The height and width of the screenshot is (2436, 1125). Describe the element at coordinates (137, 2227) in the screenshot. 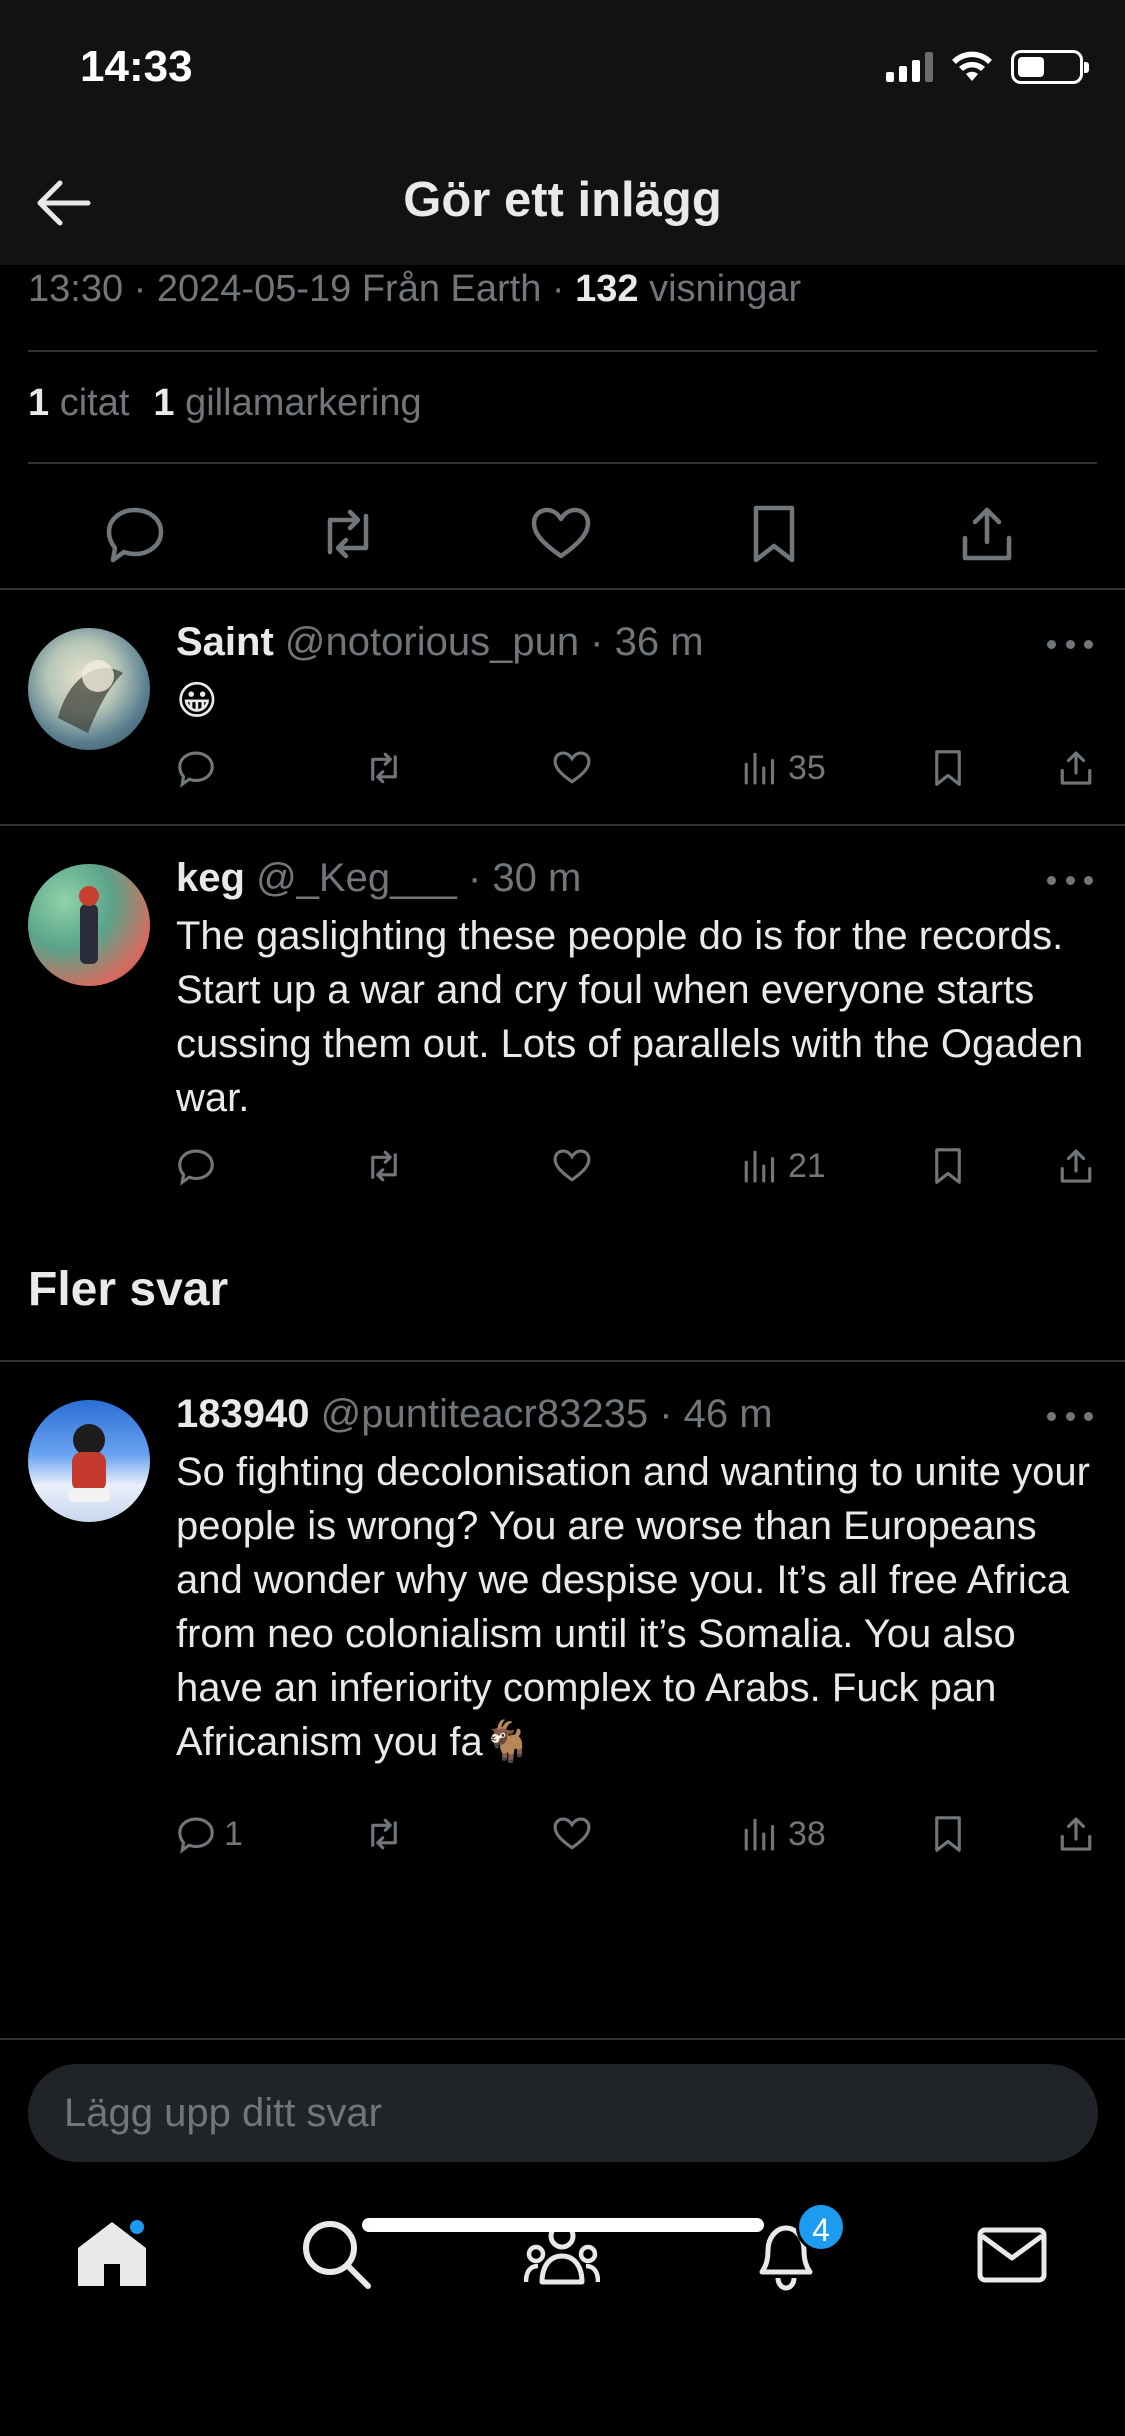

I see `home-unread-dot` at that location.